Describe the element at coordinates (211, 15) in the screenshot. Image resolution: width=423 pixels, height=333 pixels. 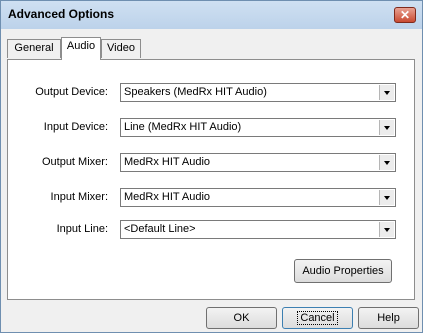
I see `title-bar: Advanced Options ✕` at that location.